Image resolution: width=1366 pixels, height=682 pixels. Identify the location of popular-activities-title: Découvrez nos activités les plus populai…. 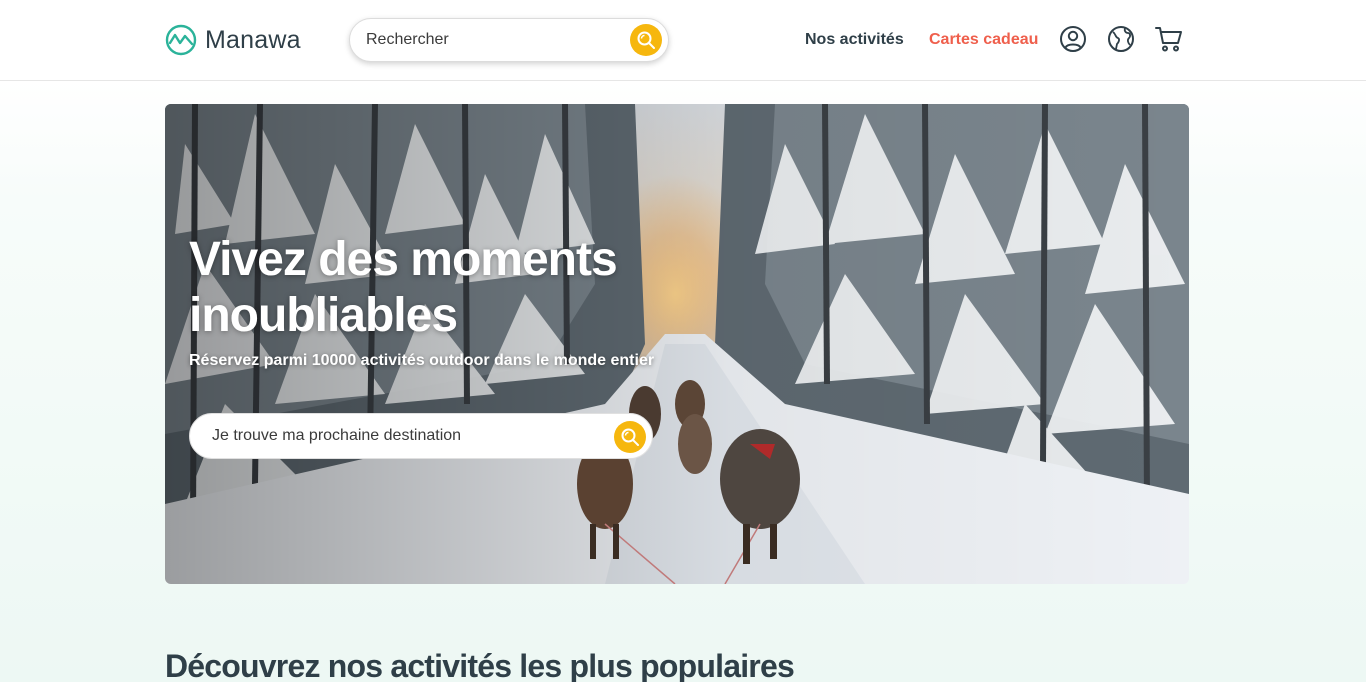
(480, 665).